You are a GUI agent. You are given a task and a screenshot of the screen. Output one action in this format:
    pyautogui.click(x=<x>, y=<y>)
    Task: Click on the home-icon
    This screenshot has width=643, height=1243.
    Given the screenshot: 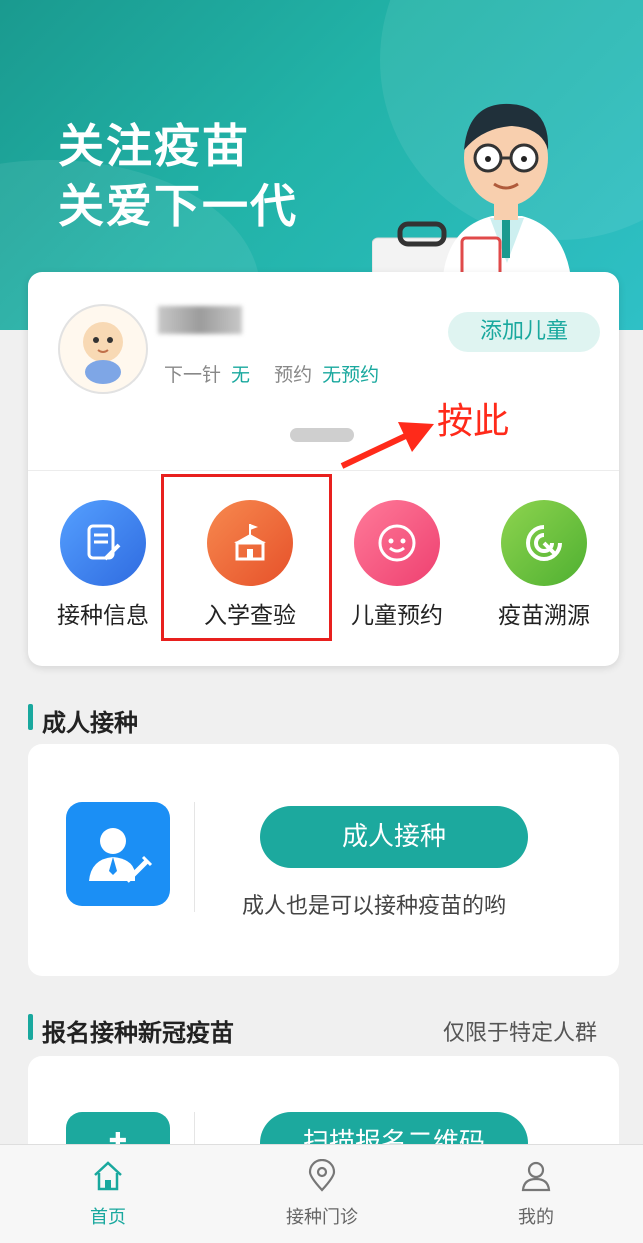 What is the action you would take?
    pyautogui.click(x=108, y=1176)
    